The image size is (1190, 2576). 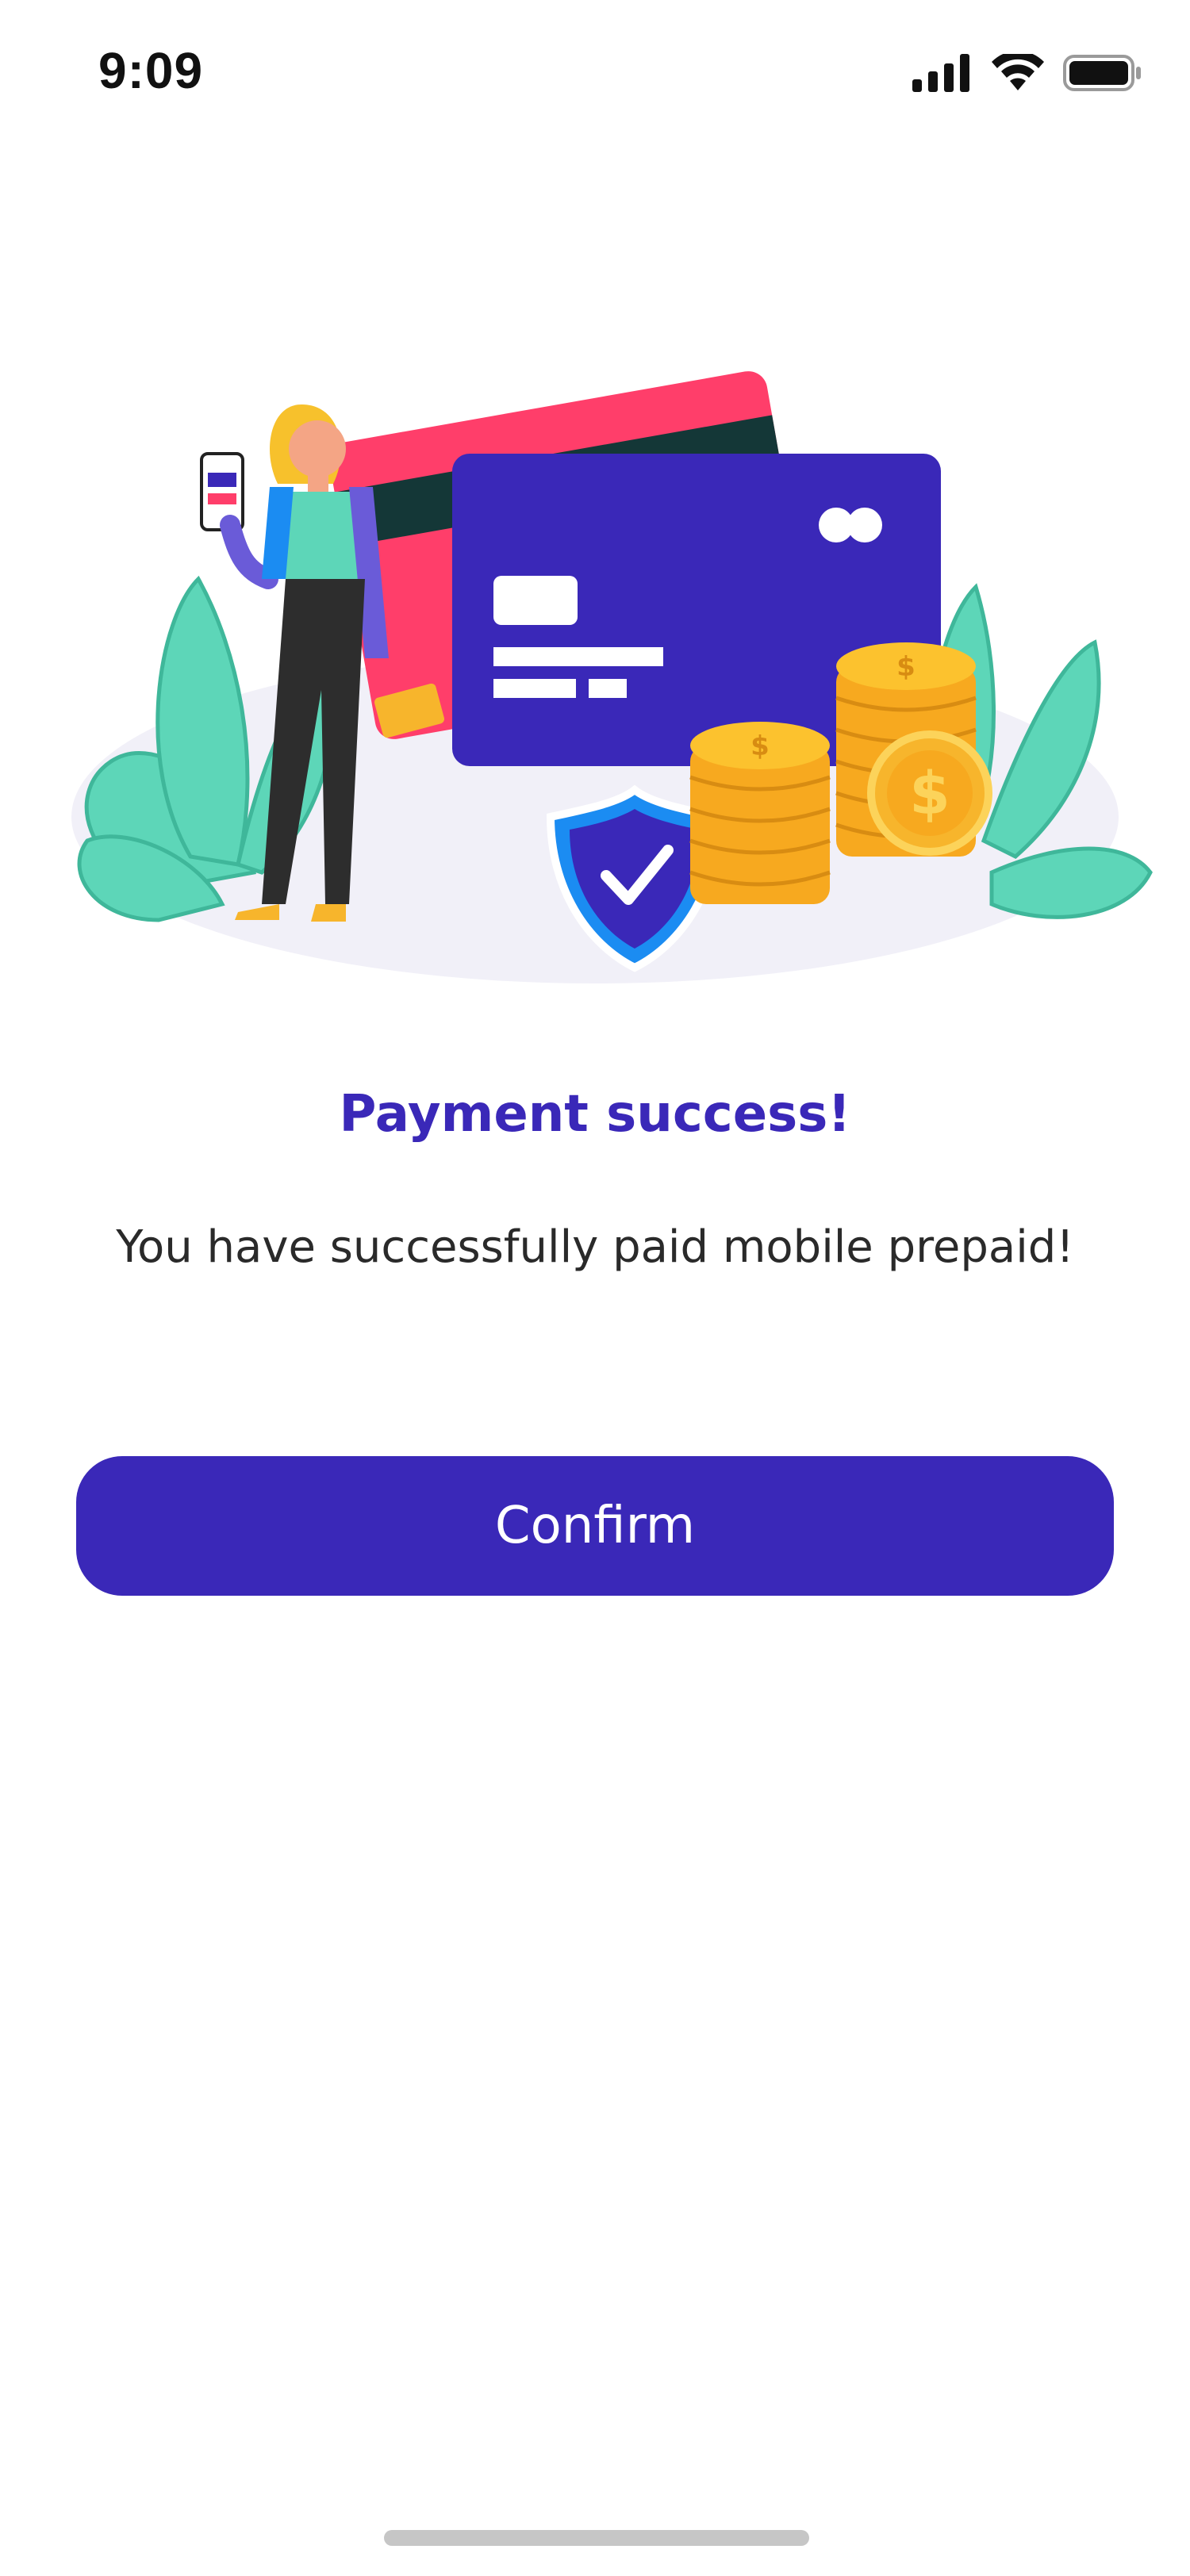 What do you see at coordinates (595, 72) in the screenshot?
I see `status-bar: 9:09` at bounding box center [595, 72].